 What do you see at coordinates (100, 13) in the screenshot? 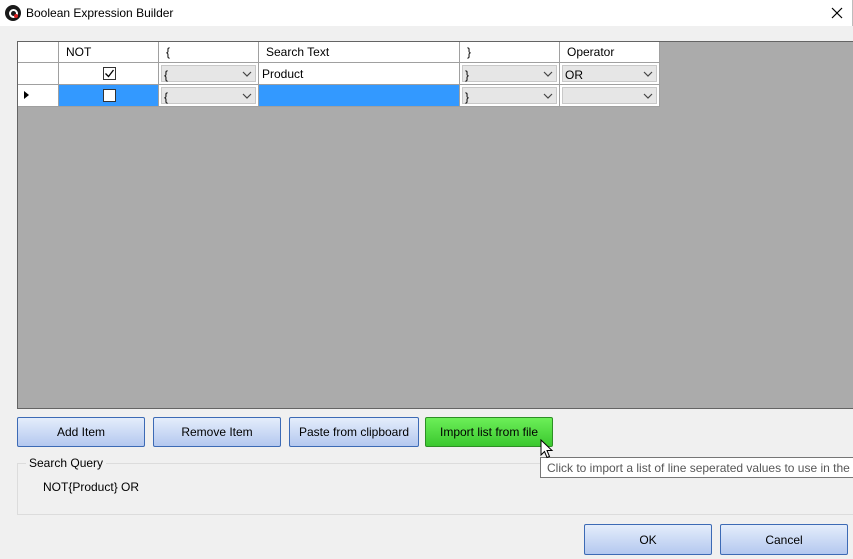
I see `window-title: Boolean Expression Builder` at bounding box center [100, 13].